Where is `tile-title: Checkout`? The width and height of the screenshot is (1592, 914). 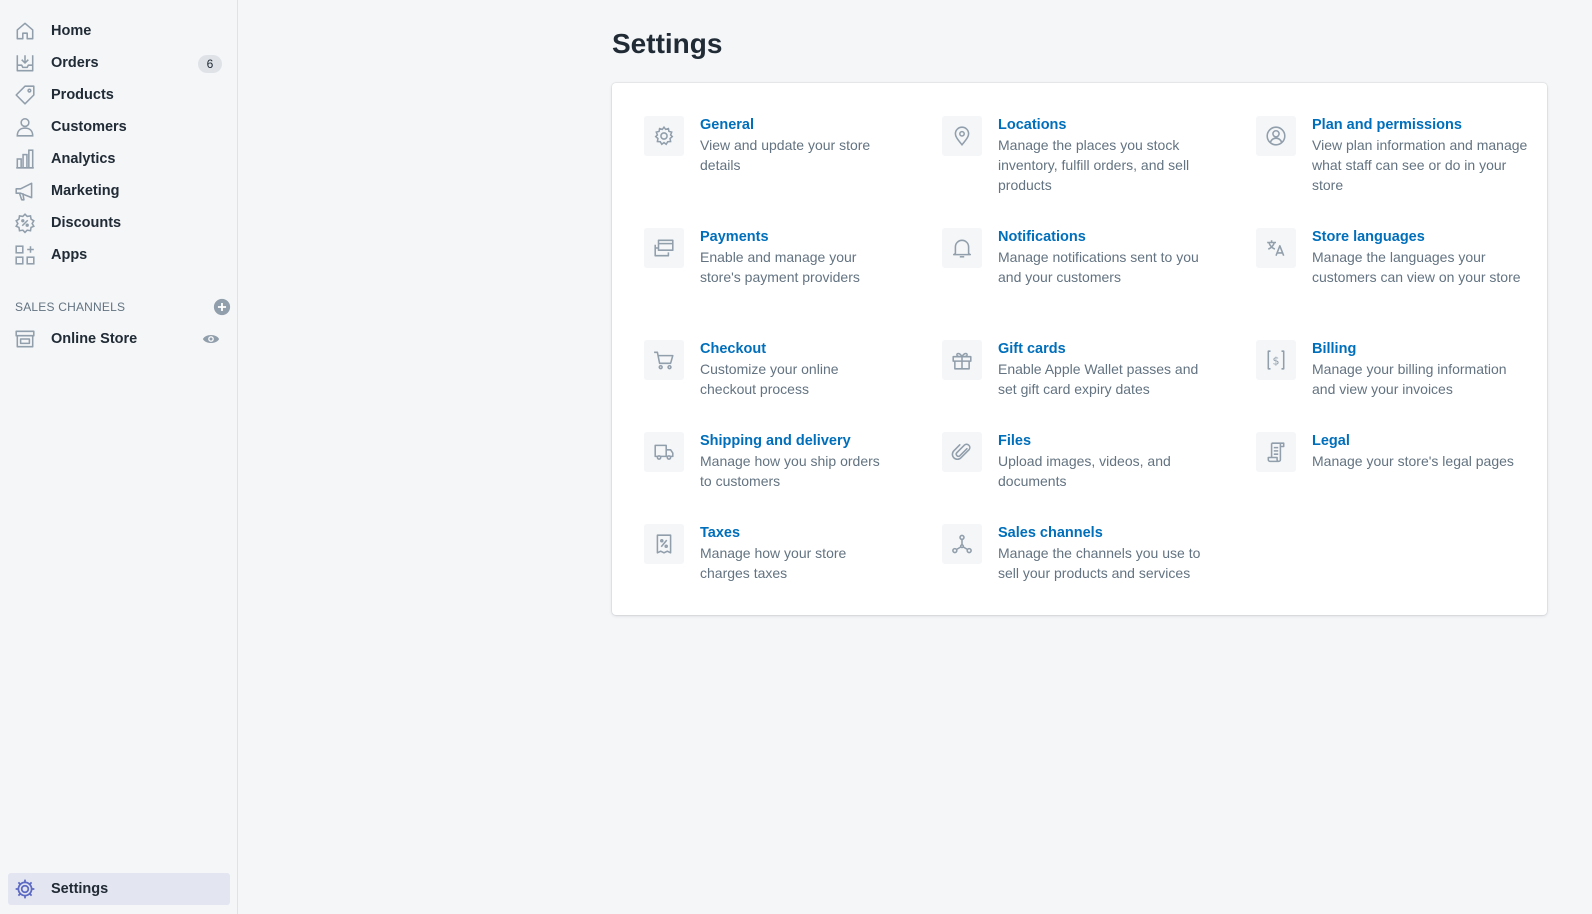 tile-title: Checkout is located at coordinates (797, 349).